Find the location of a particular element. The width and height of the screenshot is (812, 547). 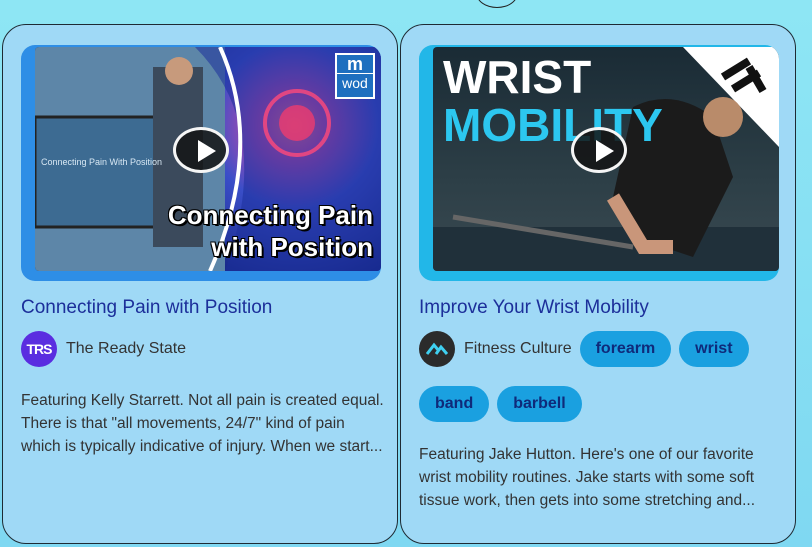

channel-avatar is located at coordinates (437, 349).